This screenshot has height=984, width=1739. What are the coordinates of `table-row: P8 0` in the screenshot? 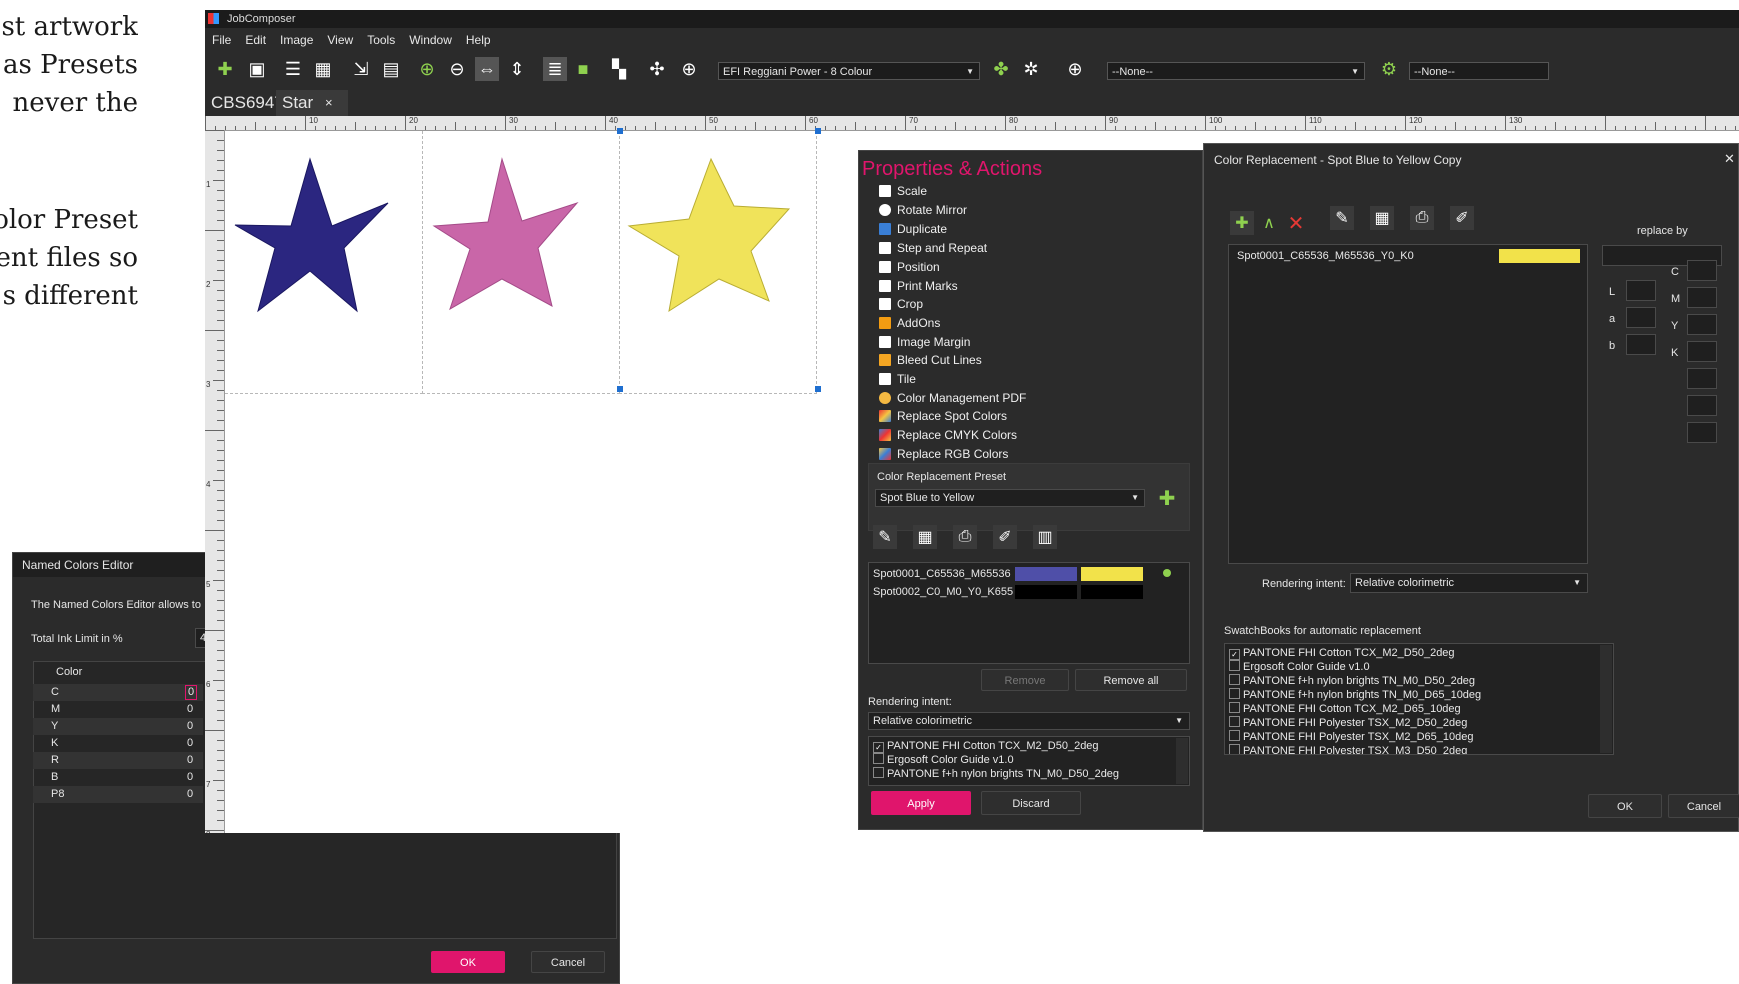 It's located at (118, 794).